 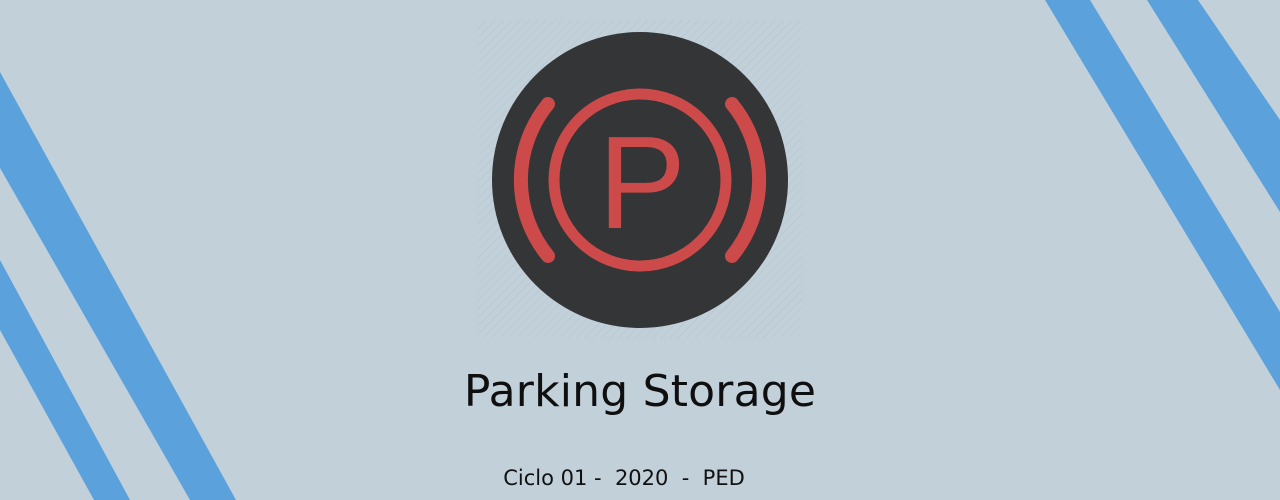 What do you see at coordinates (640, 391) in the screenshot?
I see `slide-title: Parking Storage` at bounding box center [640, 391].